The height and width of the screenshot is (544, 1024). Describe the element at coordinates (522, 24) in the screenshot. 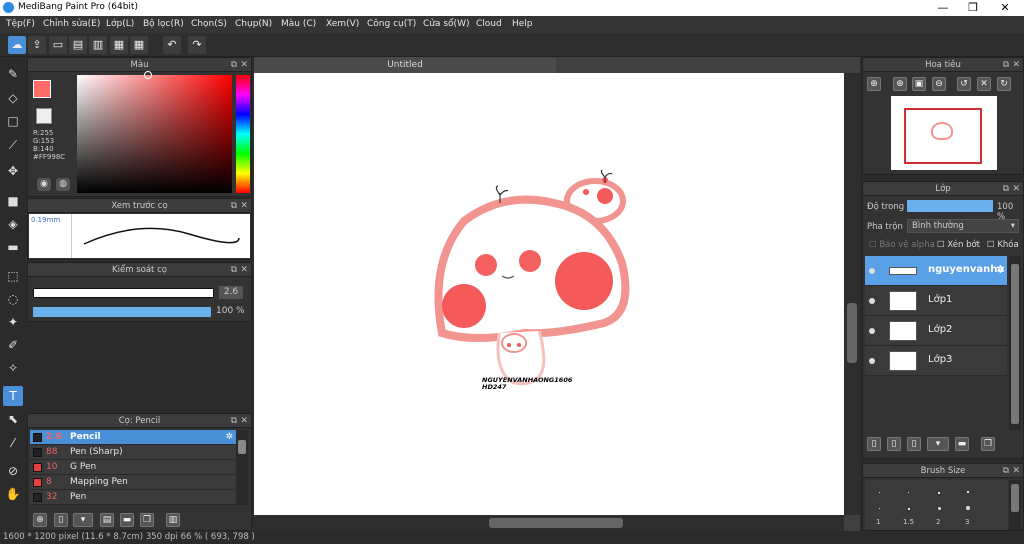

I see `menu-help: Help` at that location.